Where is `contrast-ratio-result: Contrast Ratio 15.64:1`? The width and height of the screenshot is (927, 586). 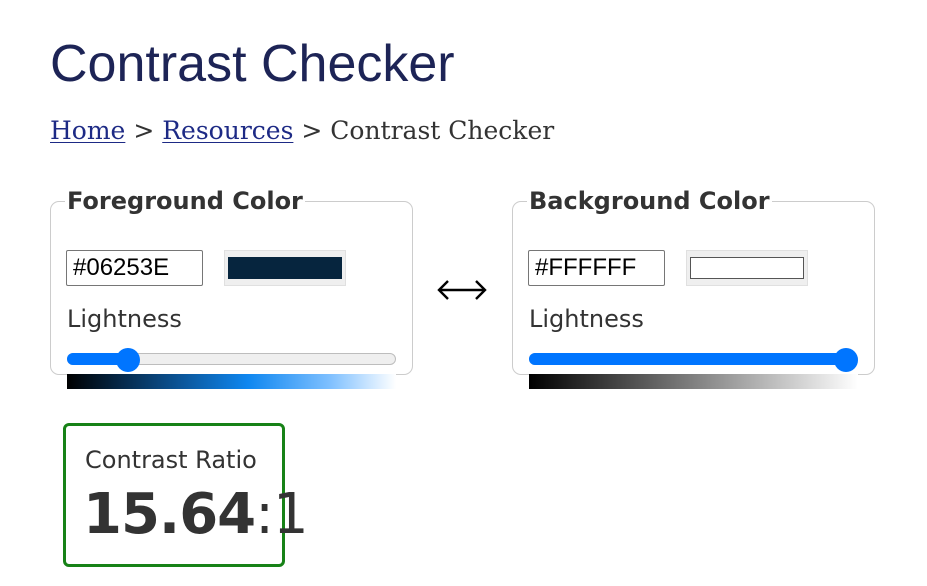 contrast-ratio-result: Contrast Ratio 15.64:1 is located at coordinates (186, 495).